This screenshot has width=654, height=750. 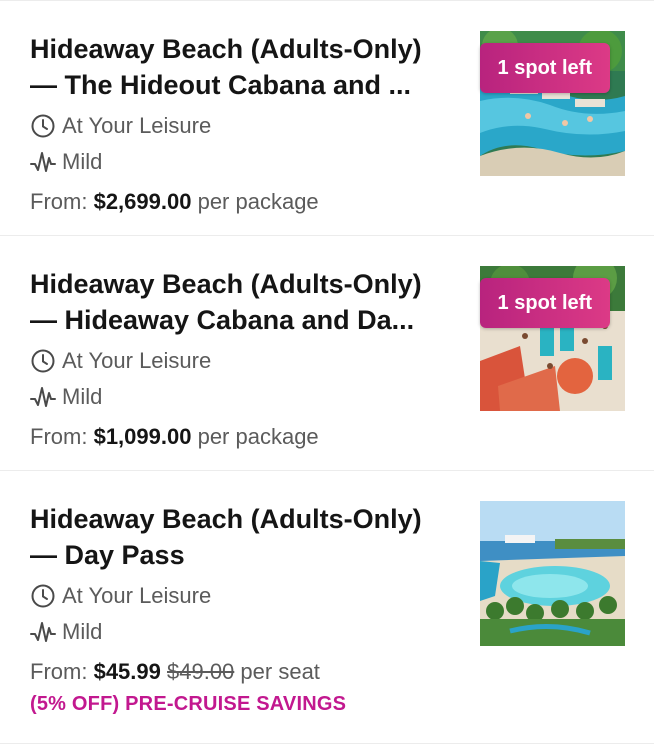 I want to click on title-line-2: — Day Pass, so click(x=107, y=555).